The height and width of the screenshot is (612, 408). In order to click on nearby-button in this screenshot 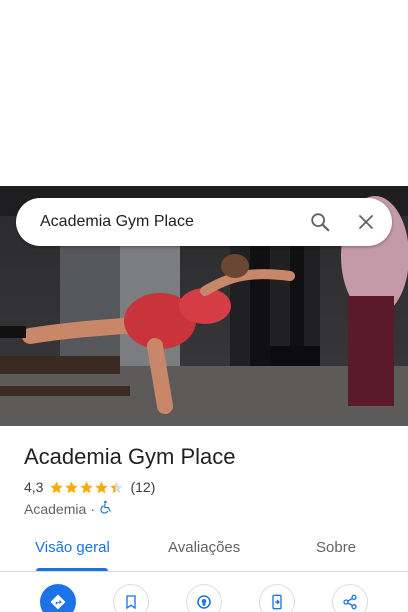, I will do `click(204, 598)`.